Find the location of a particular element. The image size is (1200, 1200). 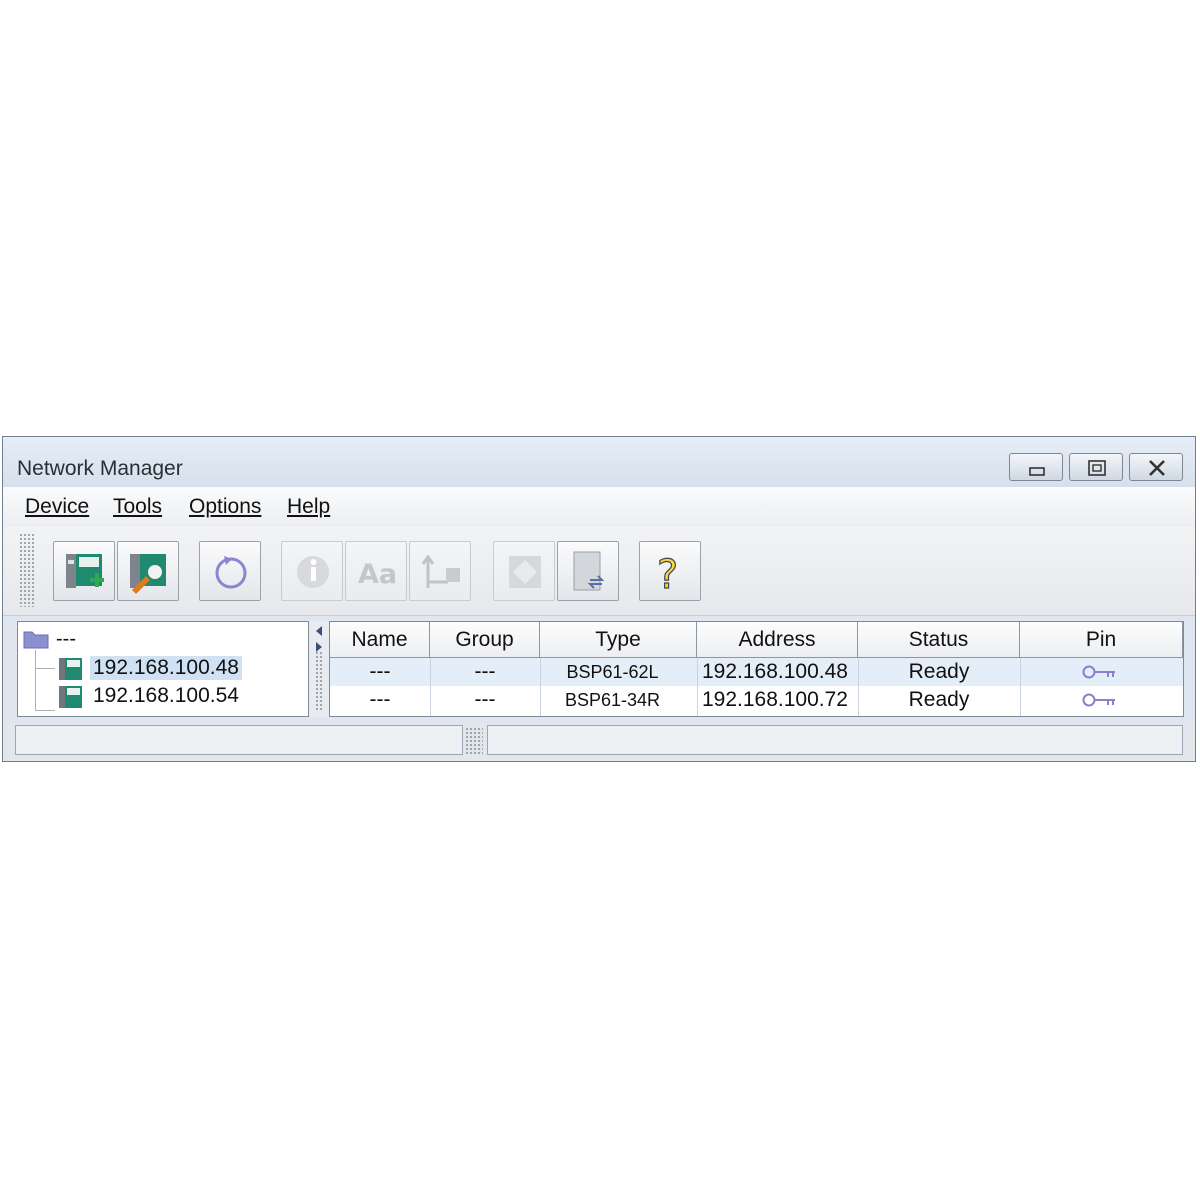

minimize-button is located at coordinates (1036, 467).